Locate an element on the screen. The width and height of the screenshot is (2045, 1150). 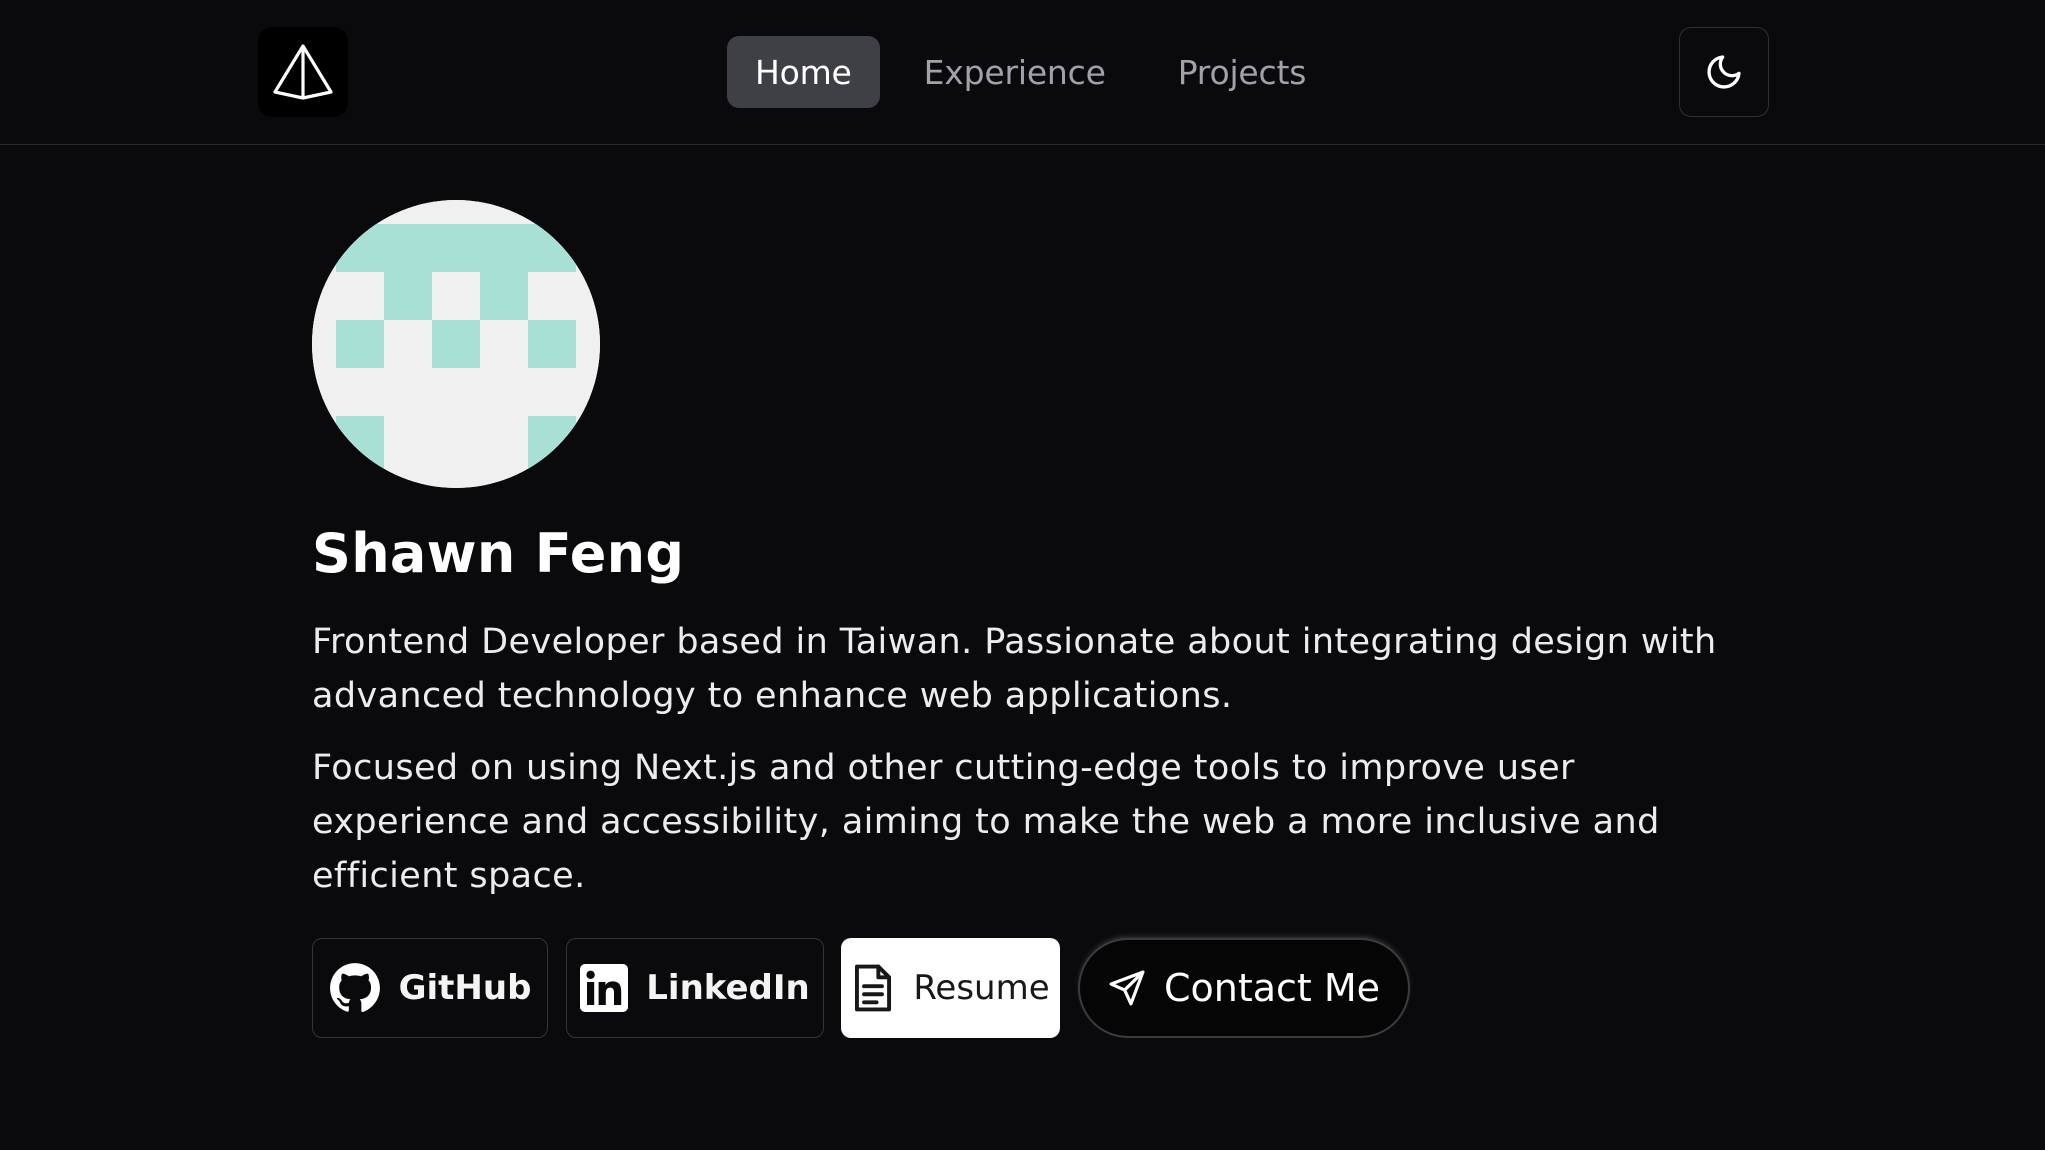
theme-toggle-button is located at coordinates (1724, 72).